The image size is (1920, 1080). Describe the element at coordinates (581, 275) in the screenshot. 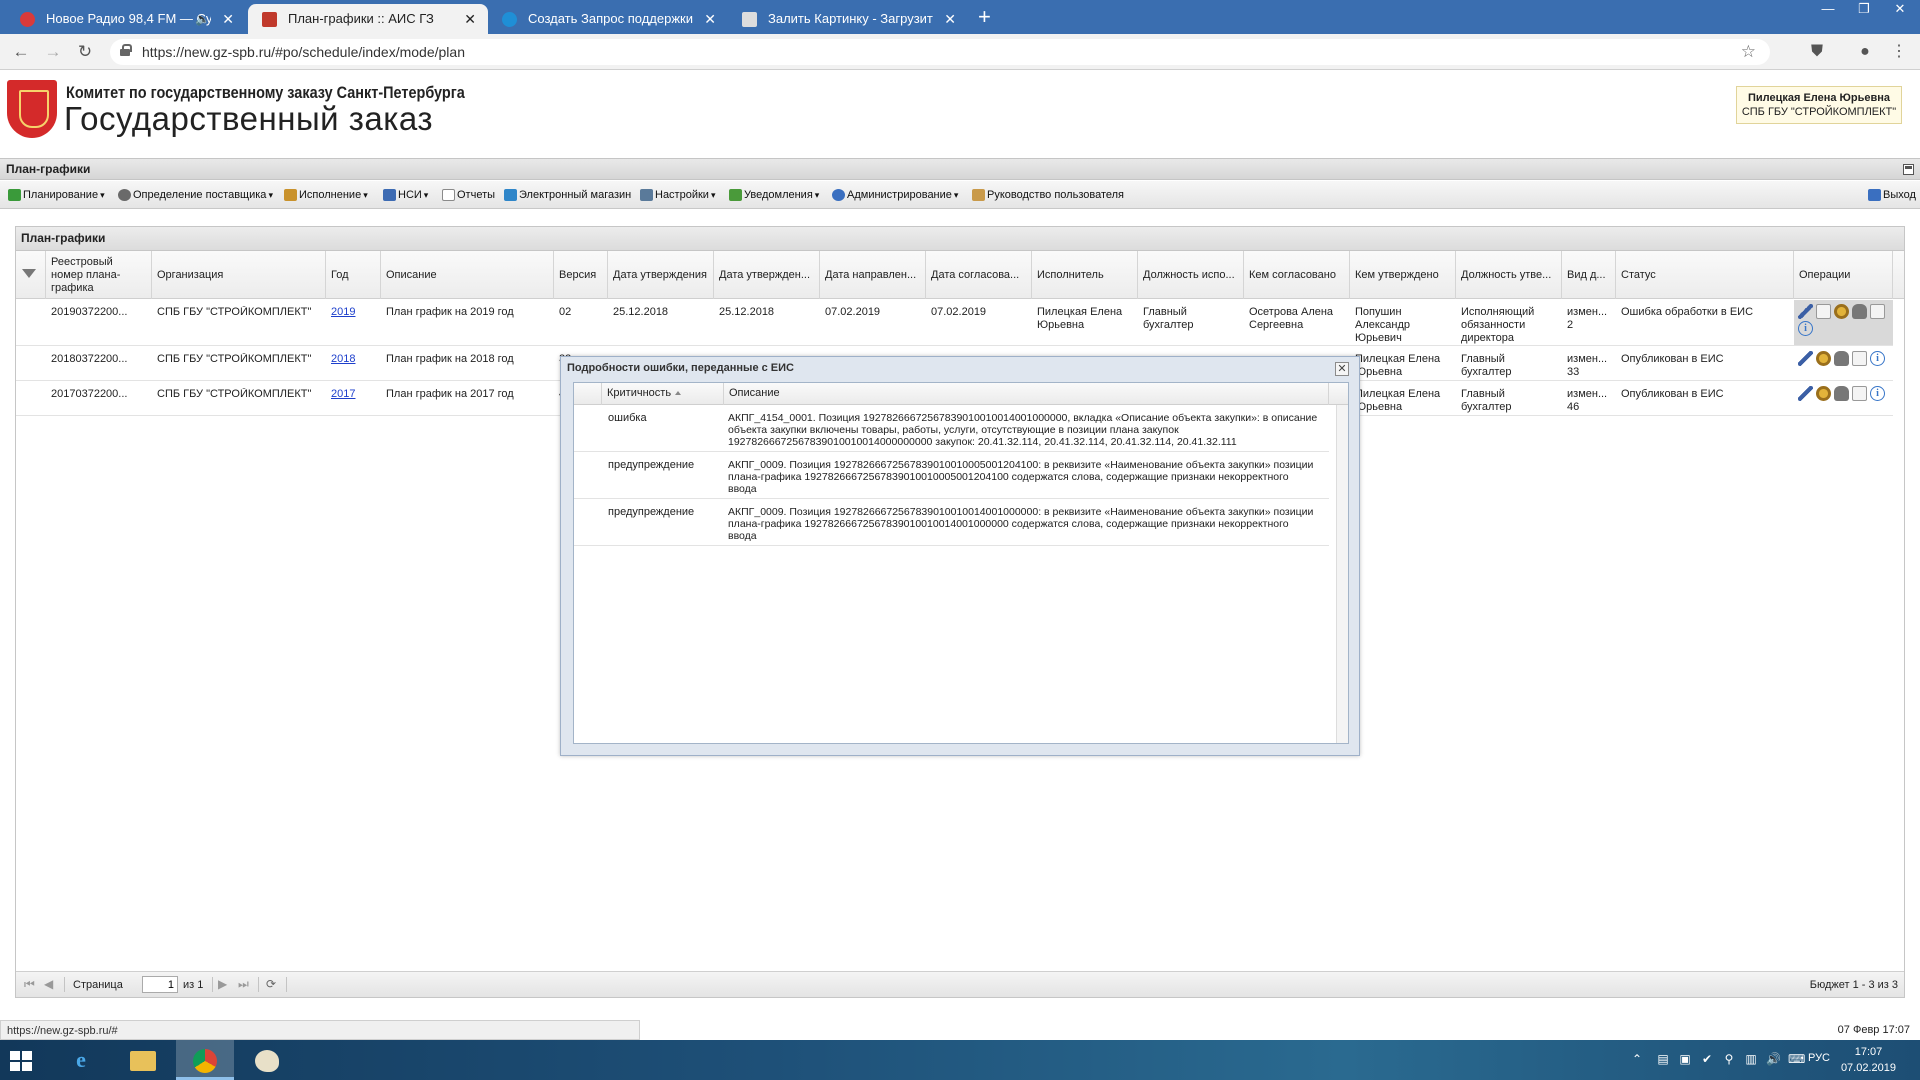

I see `col-version: Версия` at that location.